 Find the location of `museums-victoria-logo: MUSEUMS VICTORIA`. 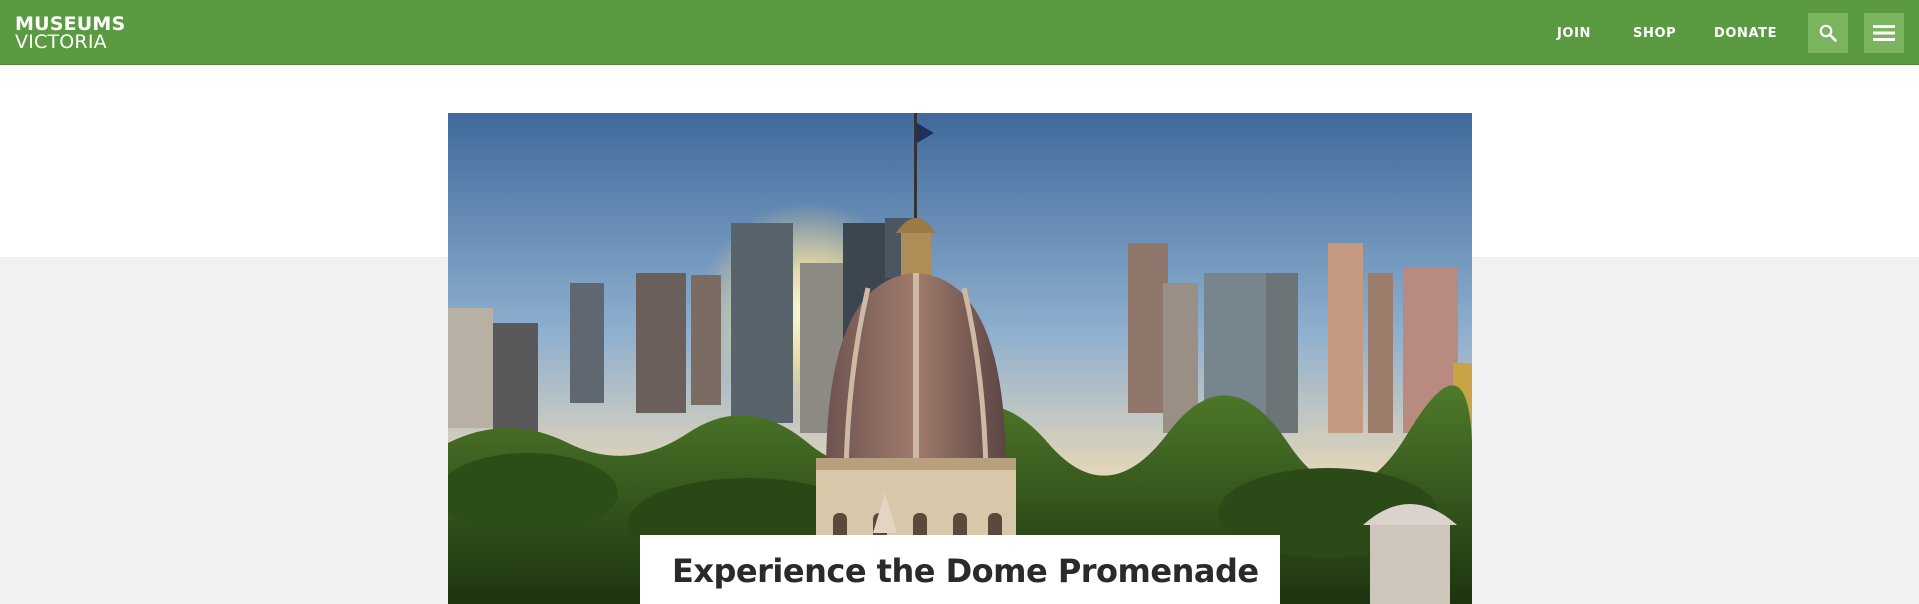

museums-victoria-logo: MUSEUMS VICTORIA is located at coordinates (70, 34).